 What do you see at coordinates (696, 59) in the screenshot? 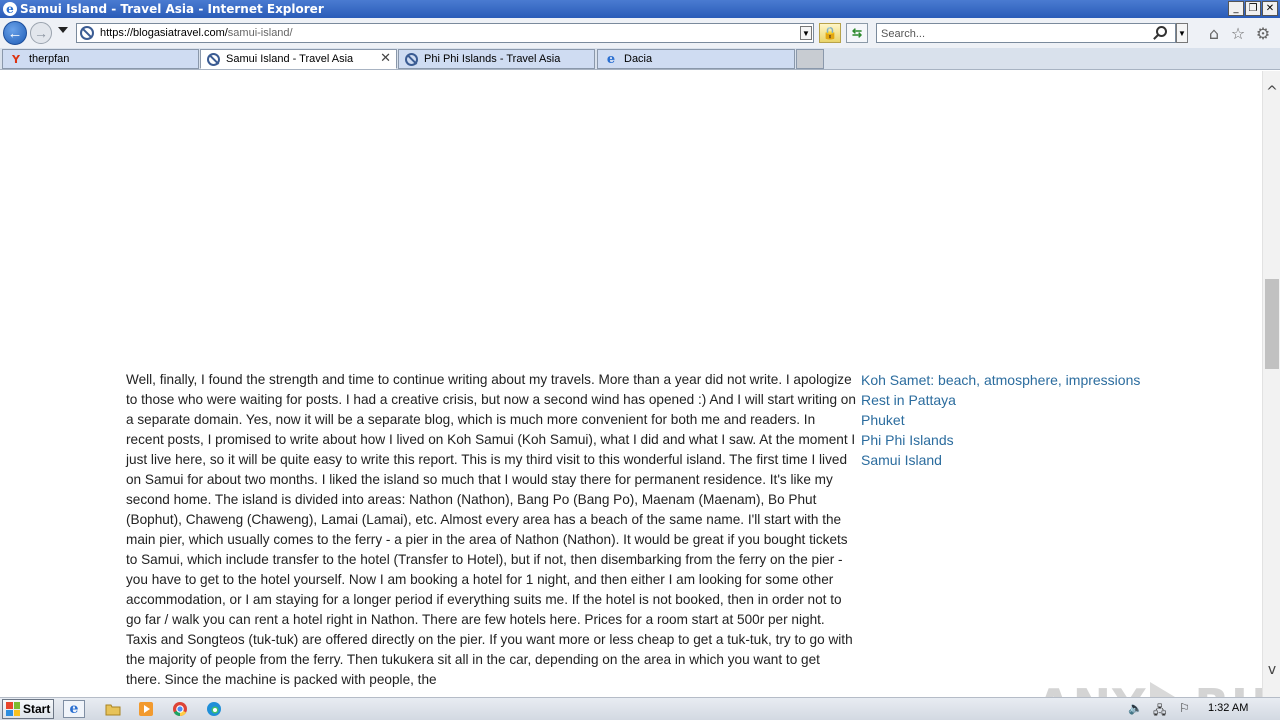
I see `tab-dacia: e Dacia` at bounding box center [696, 59].